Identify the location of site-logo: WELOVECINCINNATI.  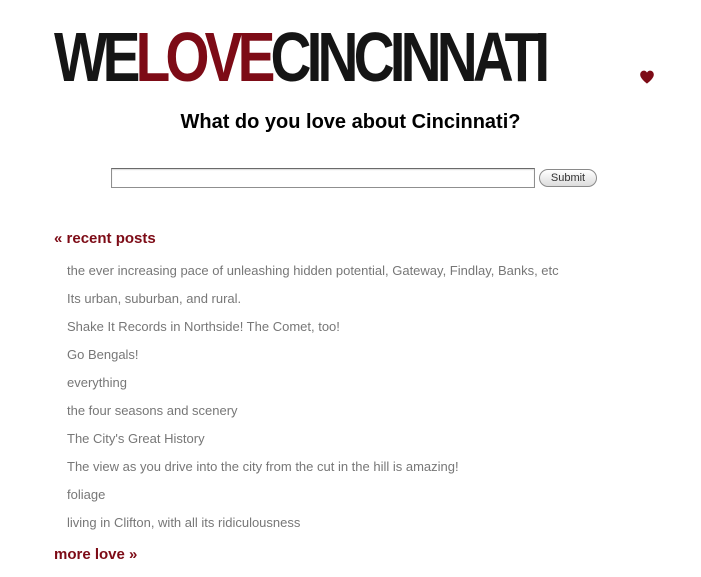
(302, 57).